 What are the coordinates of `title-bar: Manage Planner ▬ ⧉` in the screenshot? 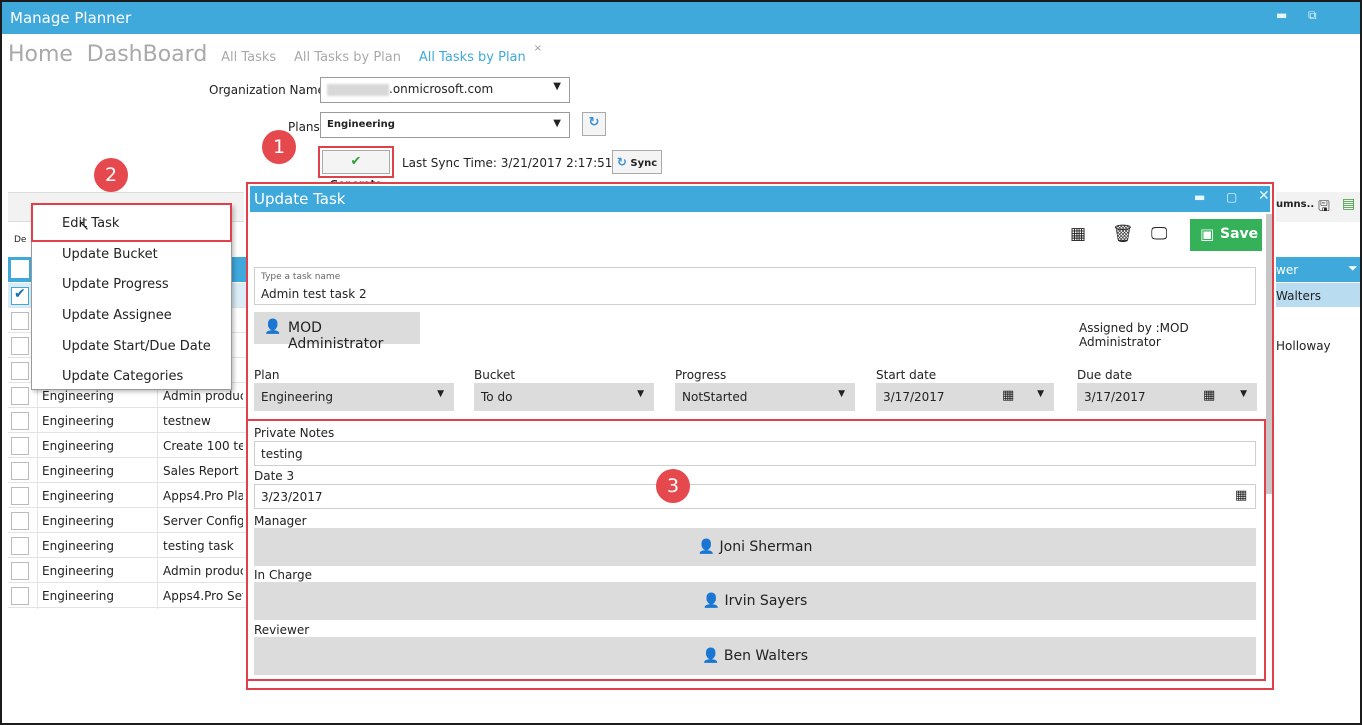 It's located at (681, 18).